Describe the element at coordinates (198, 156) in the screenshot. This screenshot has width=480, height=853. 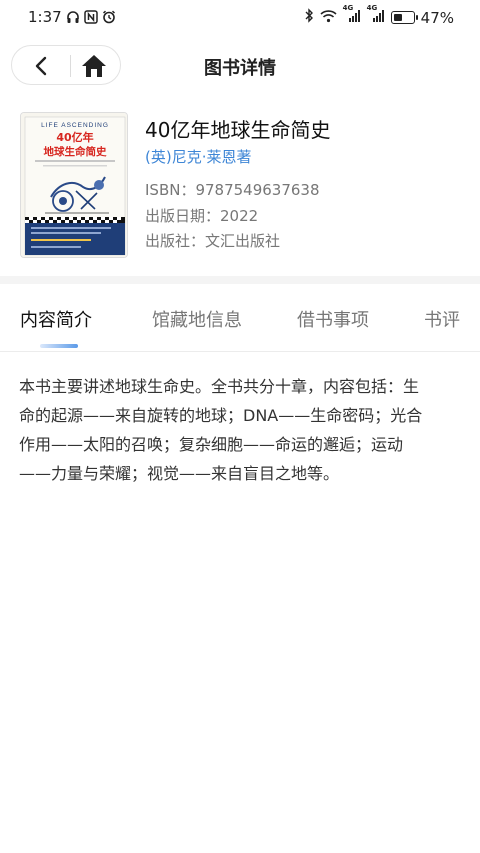
I see `book-author-link: (英)尼克·莱恩著` at that location.